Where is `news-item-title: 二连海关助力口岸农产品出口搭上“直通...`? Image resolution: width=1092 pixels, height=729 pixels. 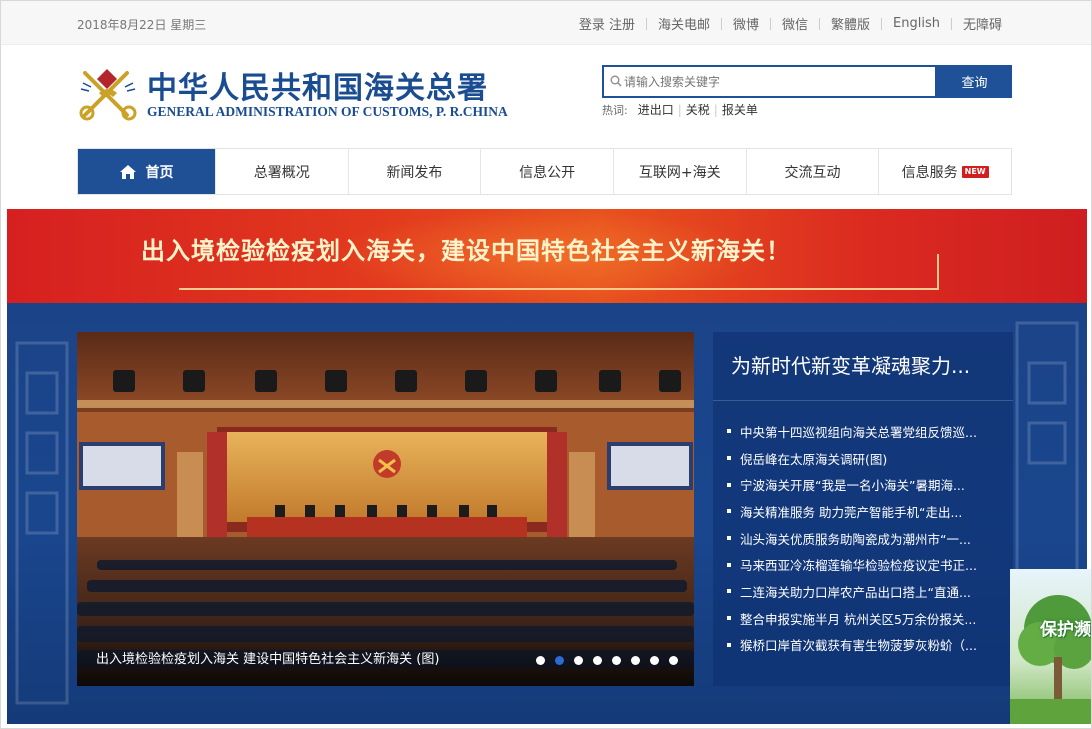
news-item-title: 二连海关助力口岸农产品出口搭上“直通... is located at coordinates (855, 592).